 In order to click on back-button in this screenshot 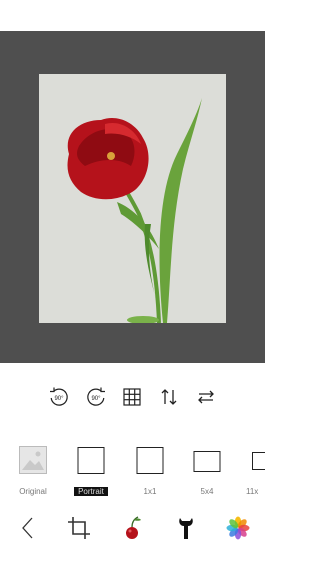, I will do `click(28, 528)`.